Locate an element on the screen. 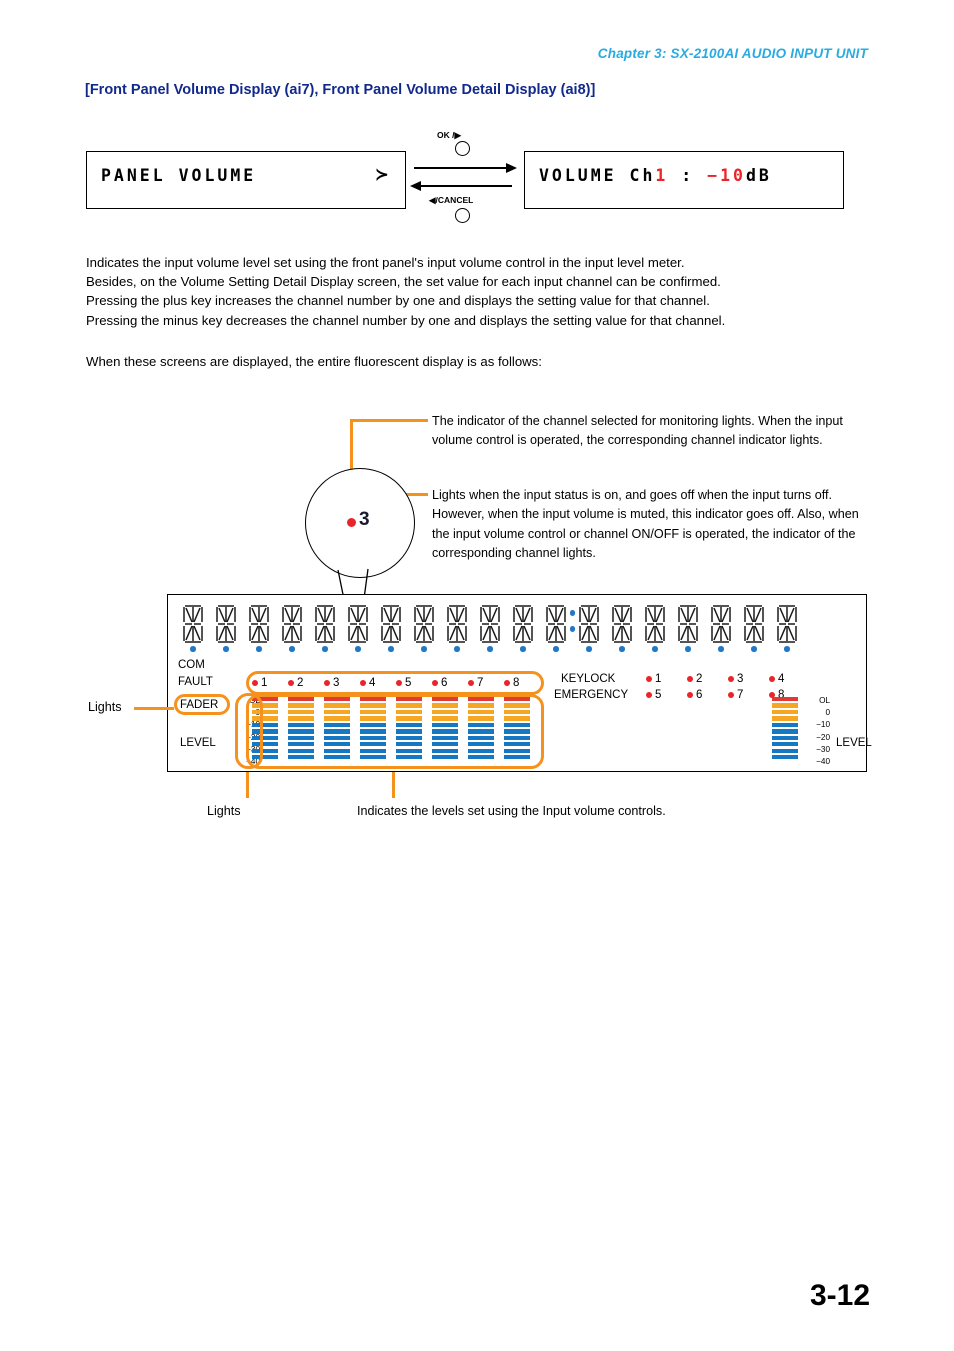 This screenshot has width=954, height=1351. output-lamp: 1 is located at coordinates (666, 679).